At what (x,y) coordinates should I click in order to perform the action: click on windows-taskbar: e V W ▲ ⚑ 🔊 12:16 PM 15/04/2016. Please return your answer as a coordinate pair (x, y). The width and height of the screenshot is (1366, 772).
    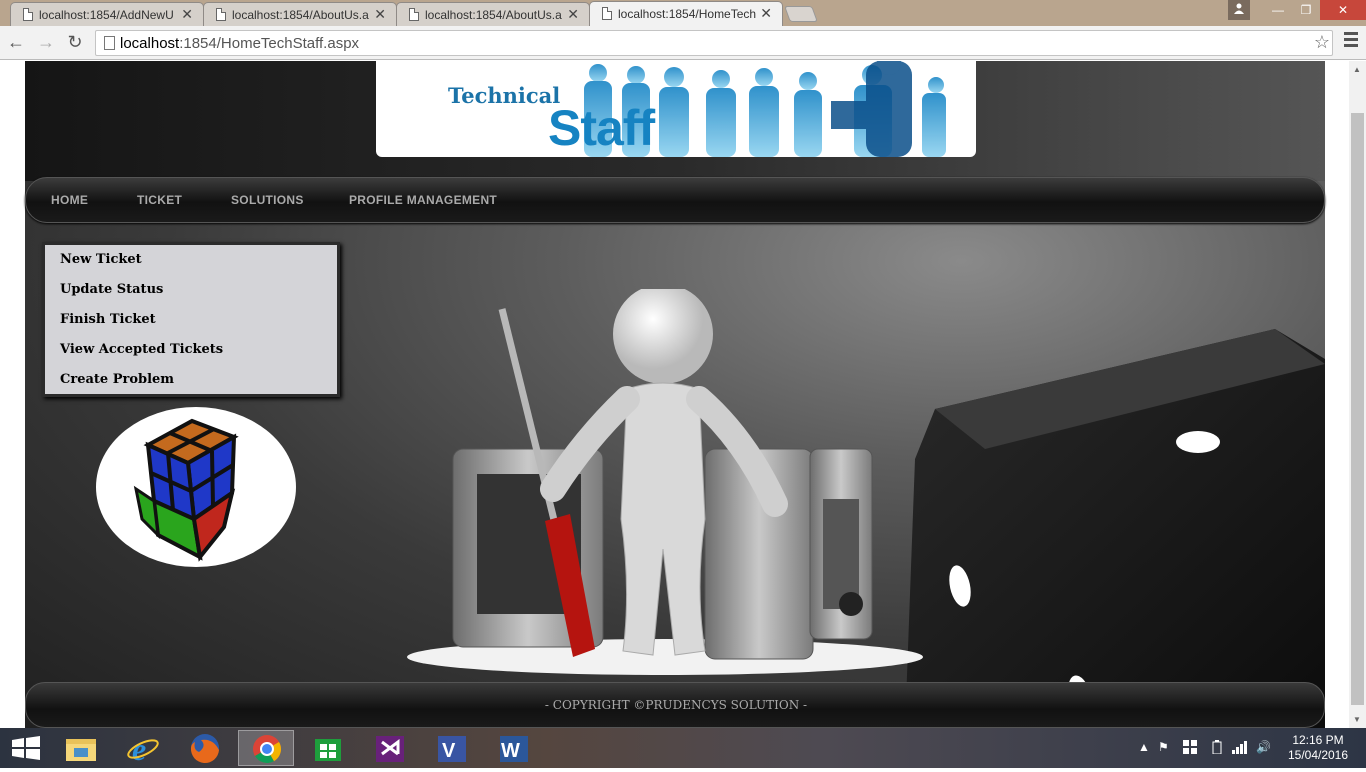
    Looking at the image, I should click on (683, 748).